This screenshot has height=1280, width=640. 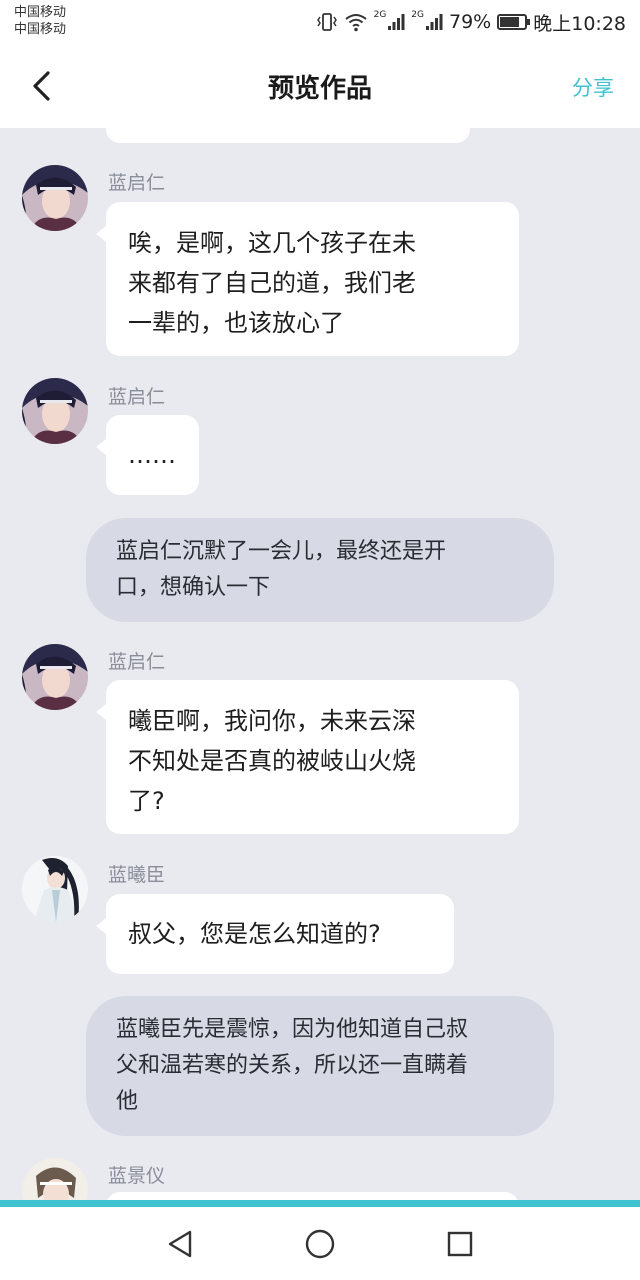 What do you see at coordinates (427, 20) in the screenshot?
I see `signal-2-icon: 2G` at bounding box center [427, 20].